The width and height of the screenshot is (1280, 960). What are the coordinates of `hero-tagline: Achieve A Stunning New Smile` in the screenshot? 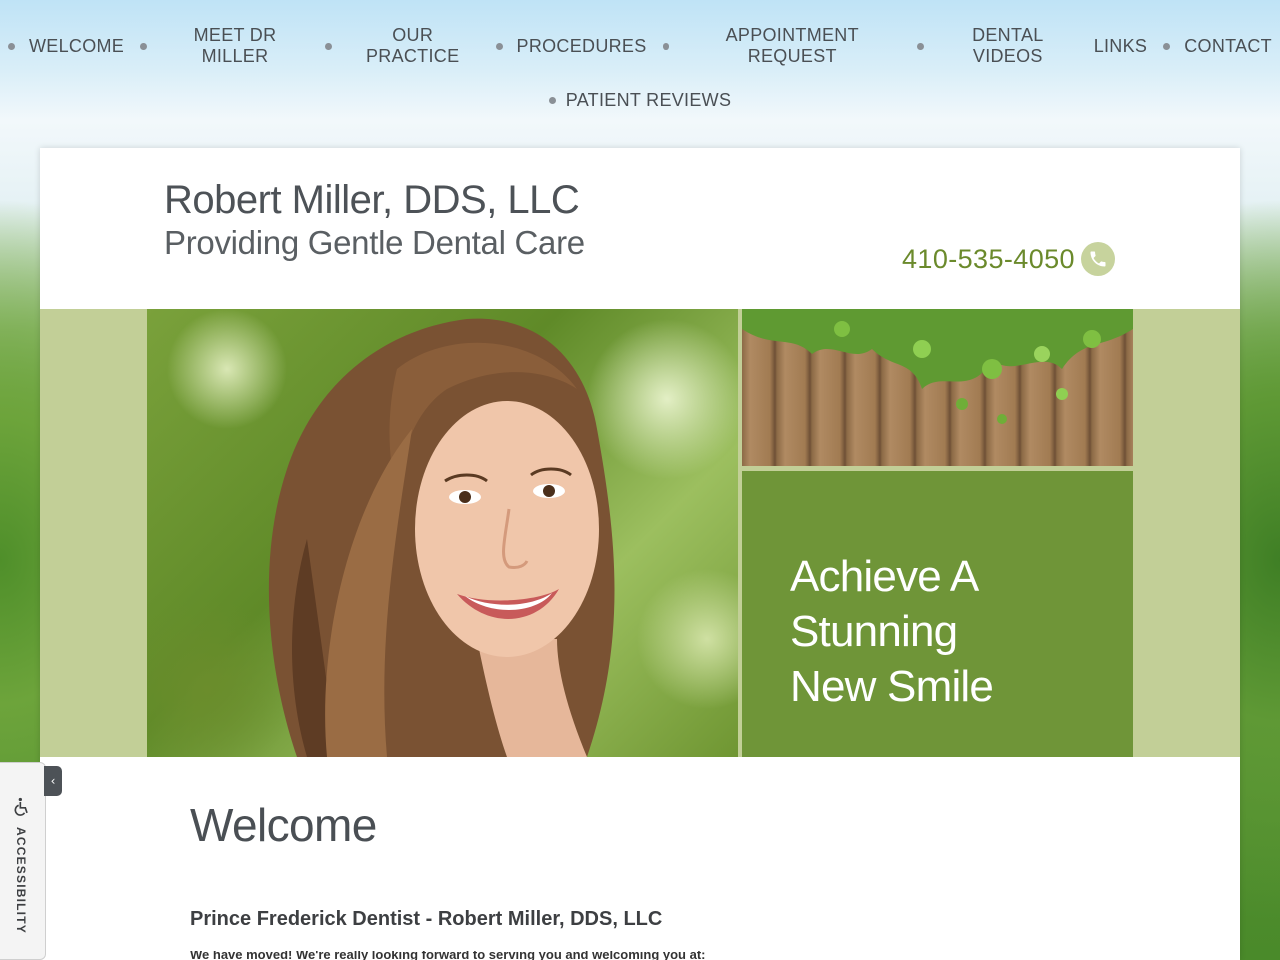 It's located at (950, 631).